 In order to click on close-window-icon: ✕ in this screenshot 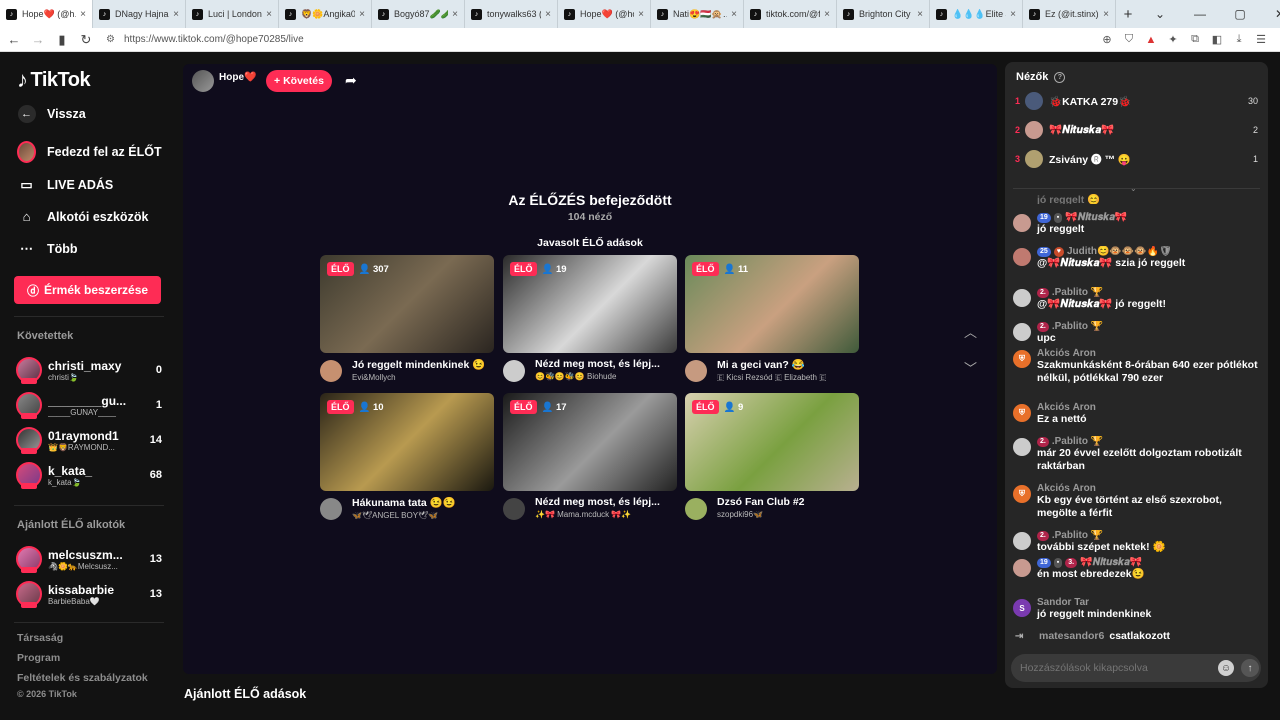, I will do `click(1270, 14)`.